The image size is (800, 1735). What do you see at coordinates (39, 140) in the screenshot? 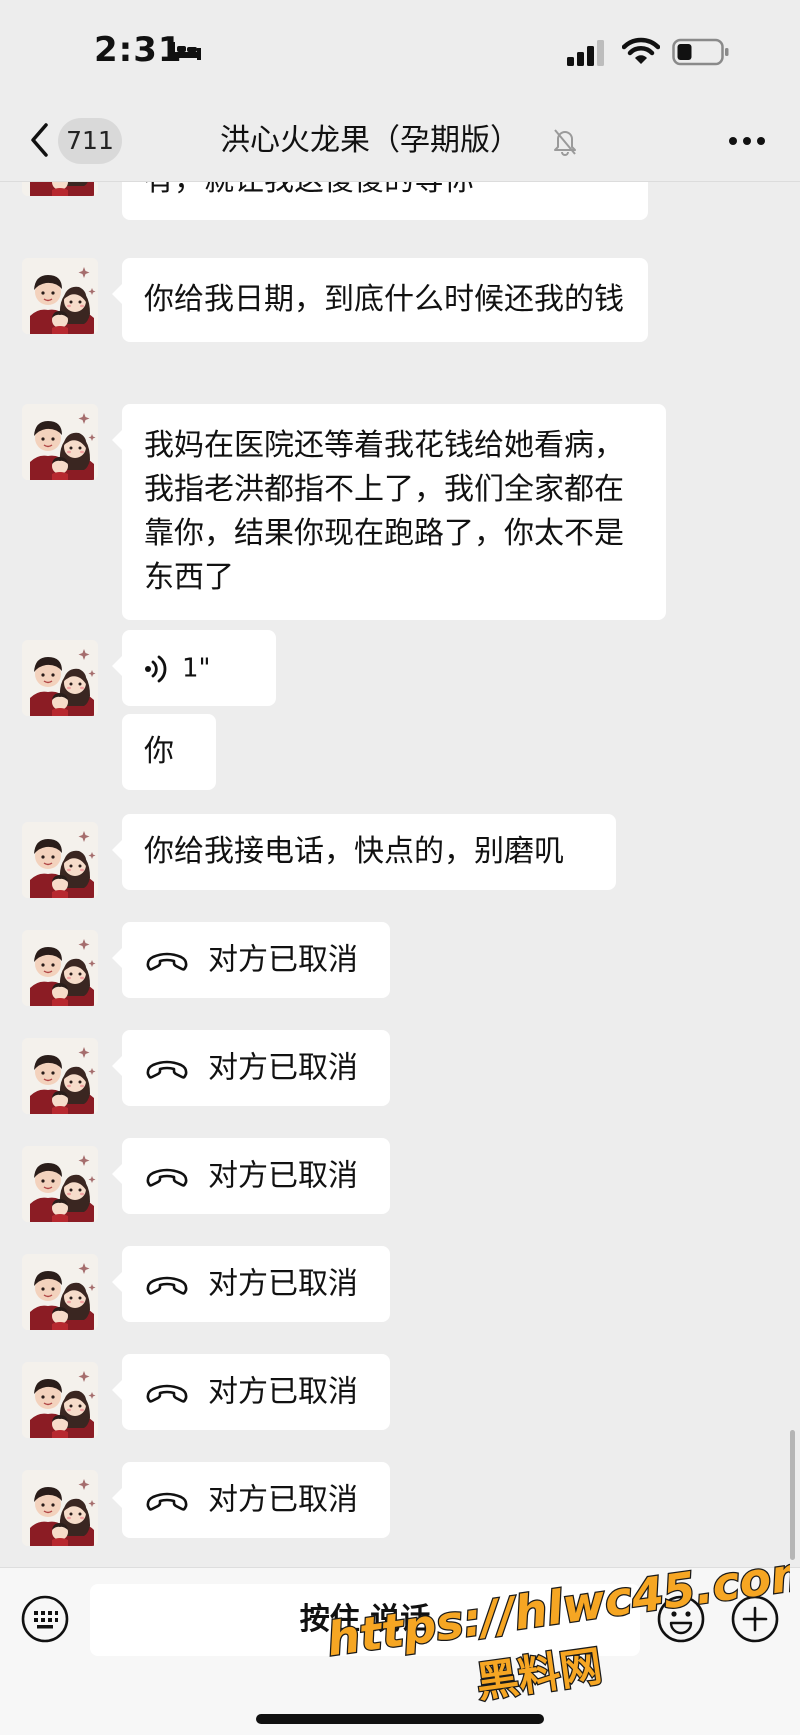
I see `back-icon` at bounding box center [39, 140].